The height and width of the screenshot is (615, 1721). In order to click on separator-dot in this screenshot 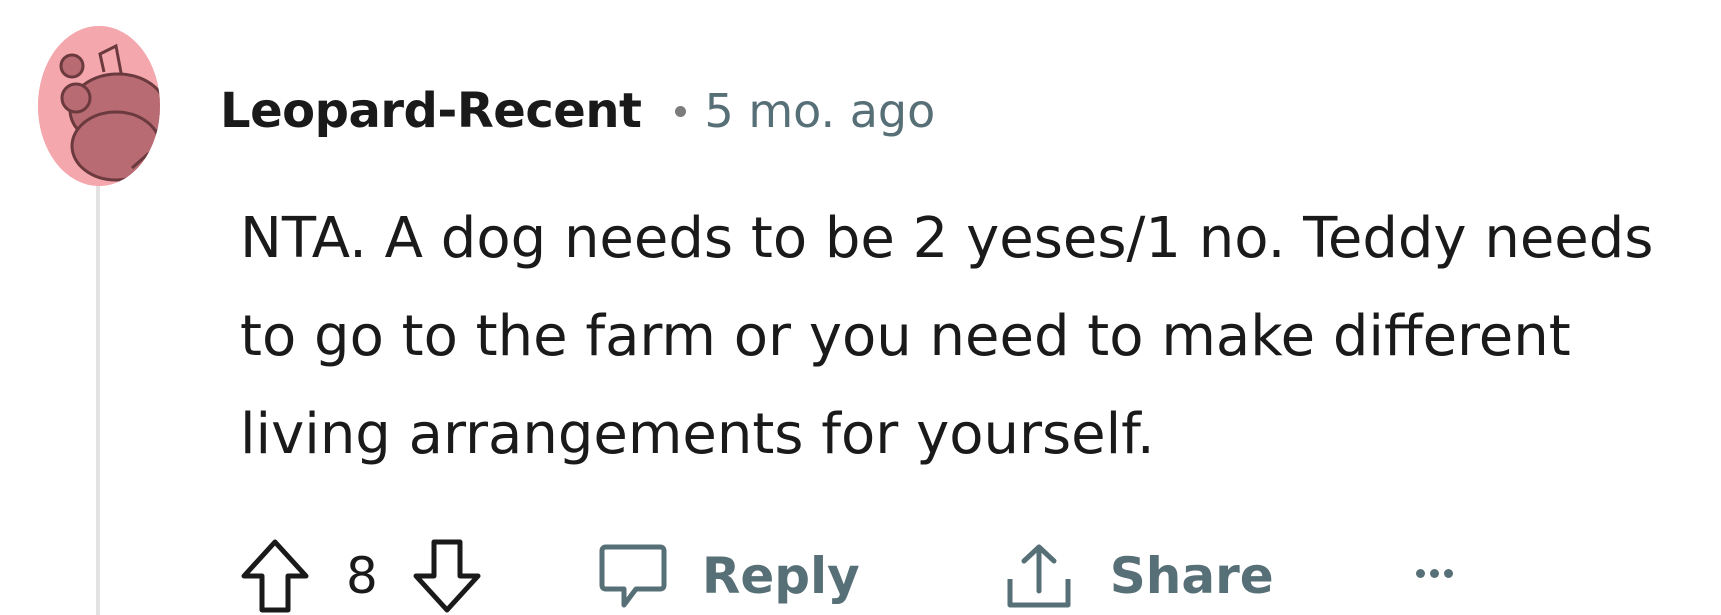, I will do `click(681, 111)`.